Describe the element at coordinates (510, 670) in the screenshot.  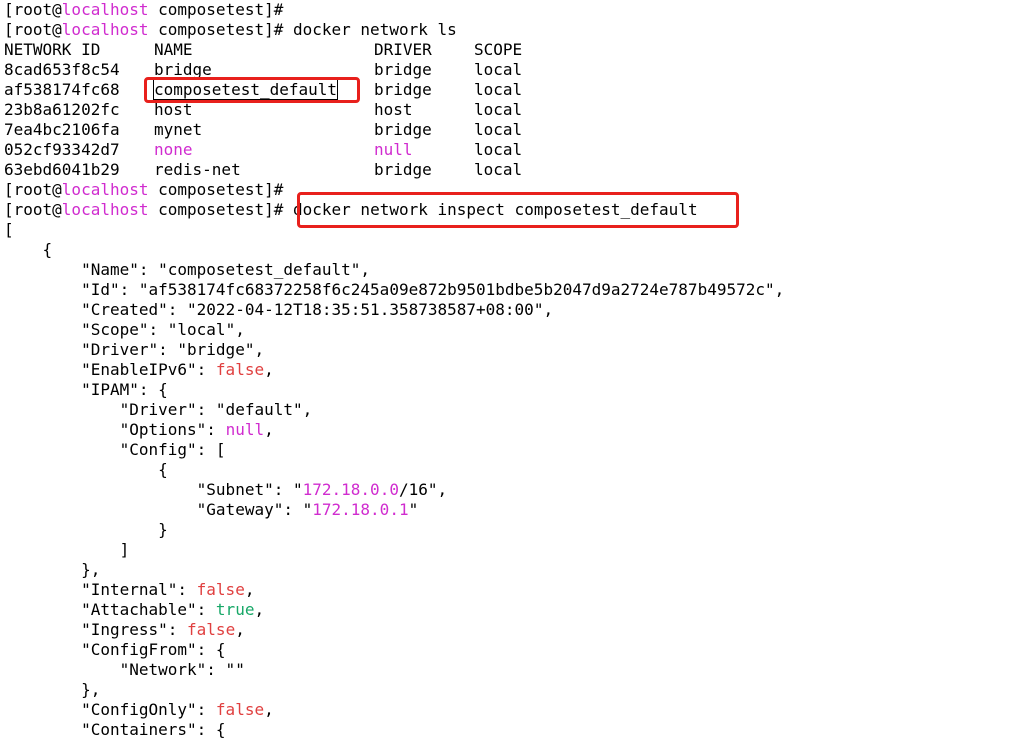
I see `json-line: "Network": ""` at that location.